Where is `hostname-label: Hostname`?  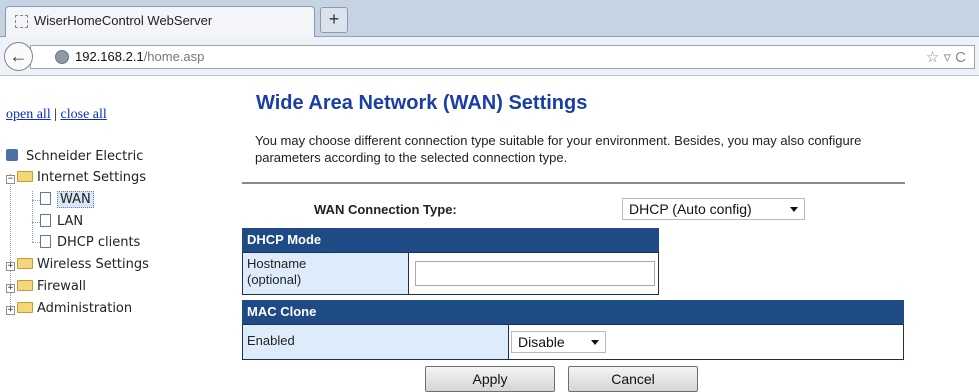
hostname-label: Hostname is located at coordinates (277, 263).